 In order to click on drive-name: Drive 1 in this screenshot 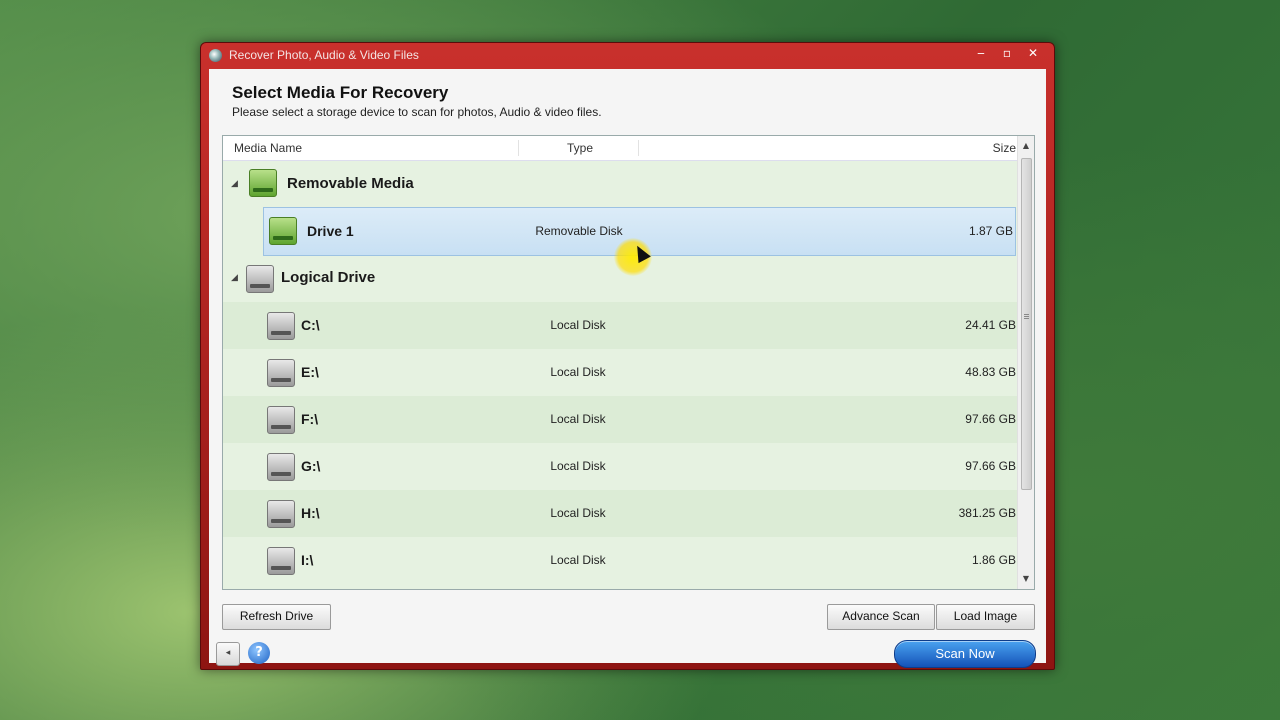, I will do `click(330, 231)`.